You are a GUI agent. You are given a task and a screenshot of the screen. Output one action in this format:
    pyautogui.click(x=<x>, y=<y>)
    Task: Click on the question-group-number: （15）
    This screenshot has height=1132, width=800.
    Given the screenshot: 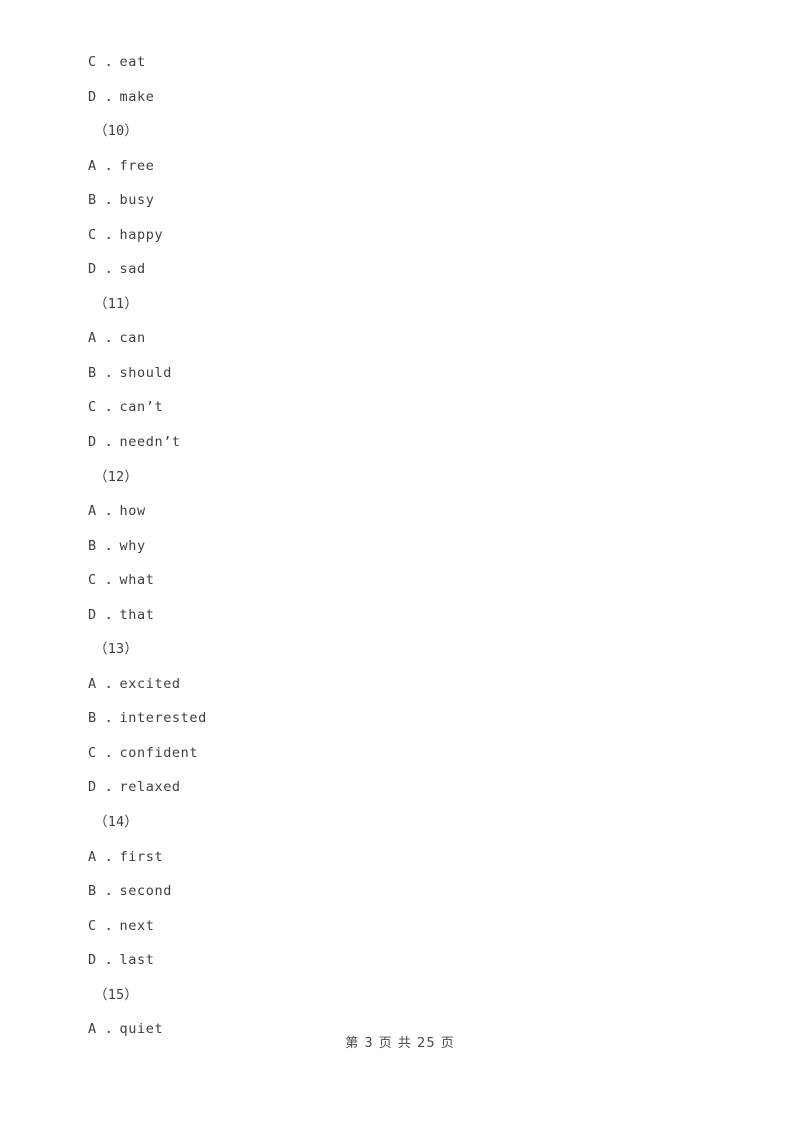 What is the action you would take?
    pyautogui.click(x=116, y=994)
    